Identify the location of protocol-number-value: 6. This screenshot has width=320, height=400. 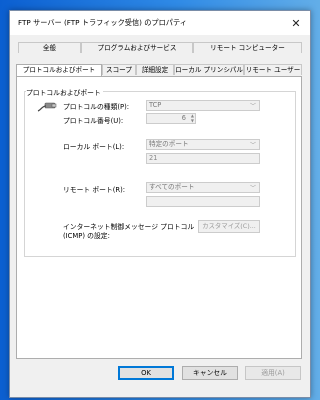
(183, 118).